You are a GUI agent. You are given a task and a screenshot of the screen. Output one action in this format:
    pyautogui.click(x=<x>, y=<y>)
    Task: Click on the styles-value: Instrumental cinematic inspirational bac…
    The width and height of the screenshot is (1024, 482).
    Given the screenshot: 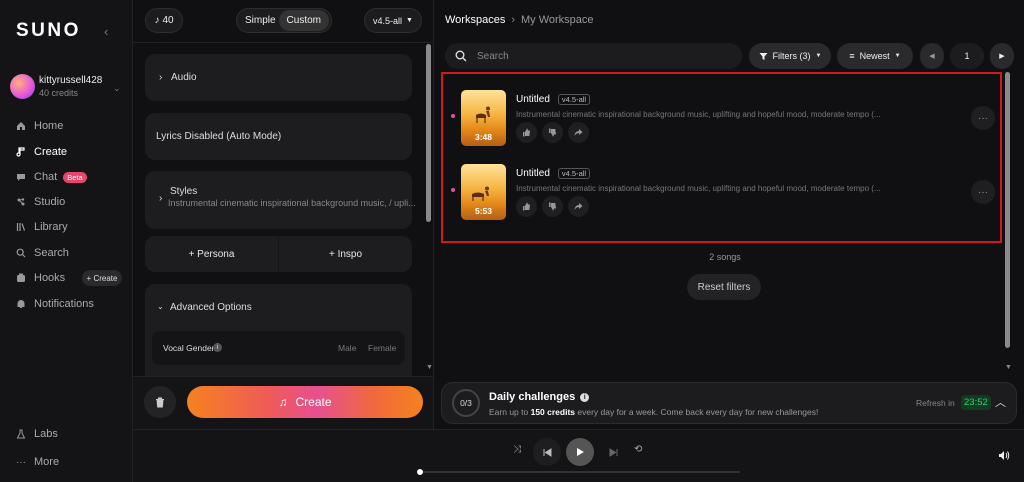 What is the action you would take?
    pyautogui.click(x=292, y=203)
    